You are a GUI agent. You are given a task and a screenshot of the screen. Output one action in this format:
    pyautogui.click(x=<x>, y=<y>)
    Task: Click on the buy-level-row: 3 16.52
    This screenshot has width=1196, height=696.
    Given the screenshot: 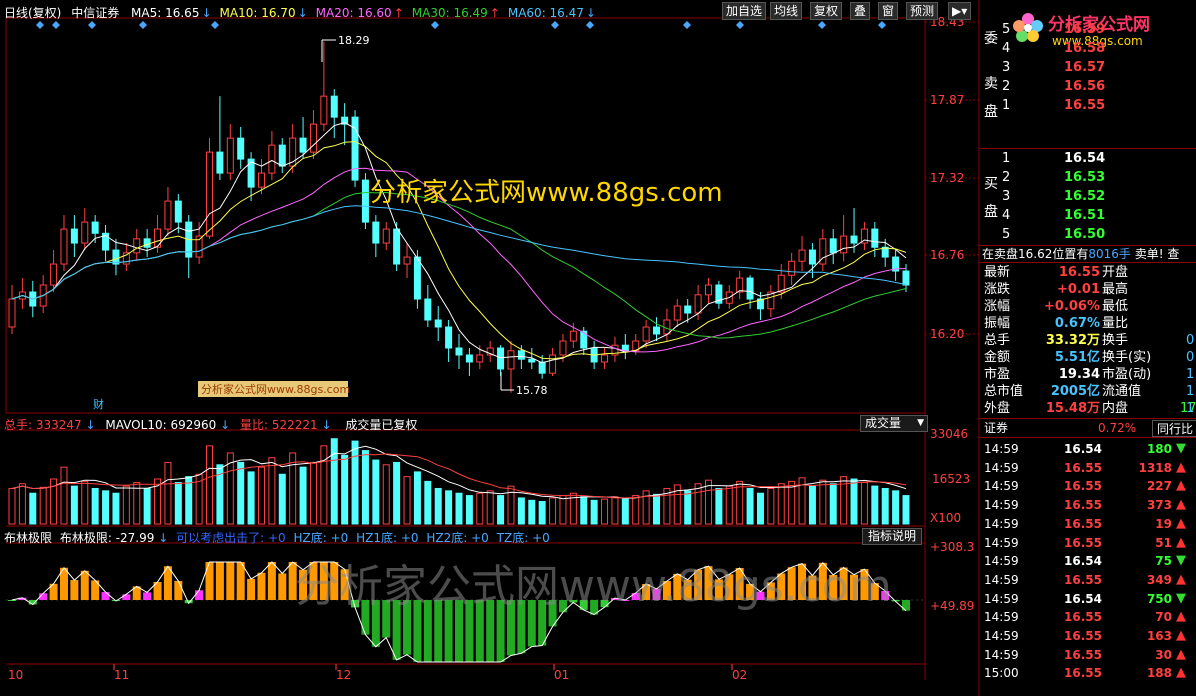 What is the action you would take?
    pyautogui.click(x=1089, y=197)
    